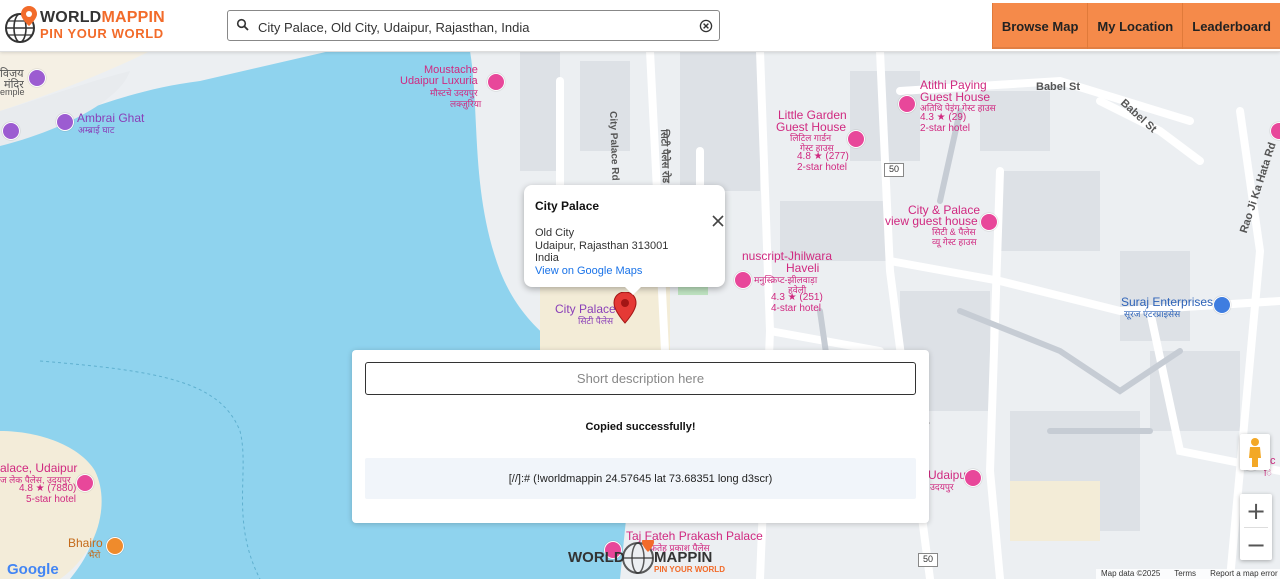  What do you see at coordinates (11, 131) in the screenshot?
I see `ghat-icon` at bounding box center [11, 131].